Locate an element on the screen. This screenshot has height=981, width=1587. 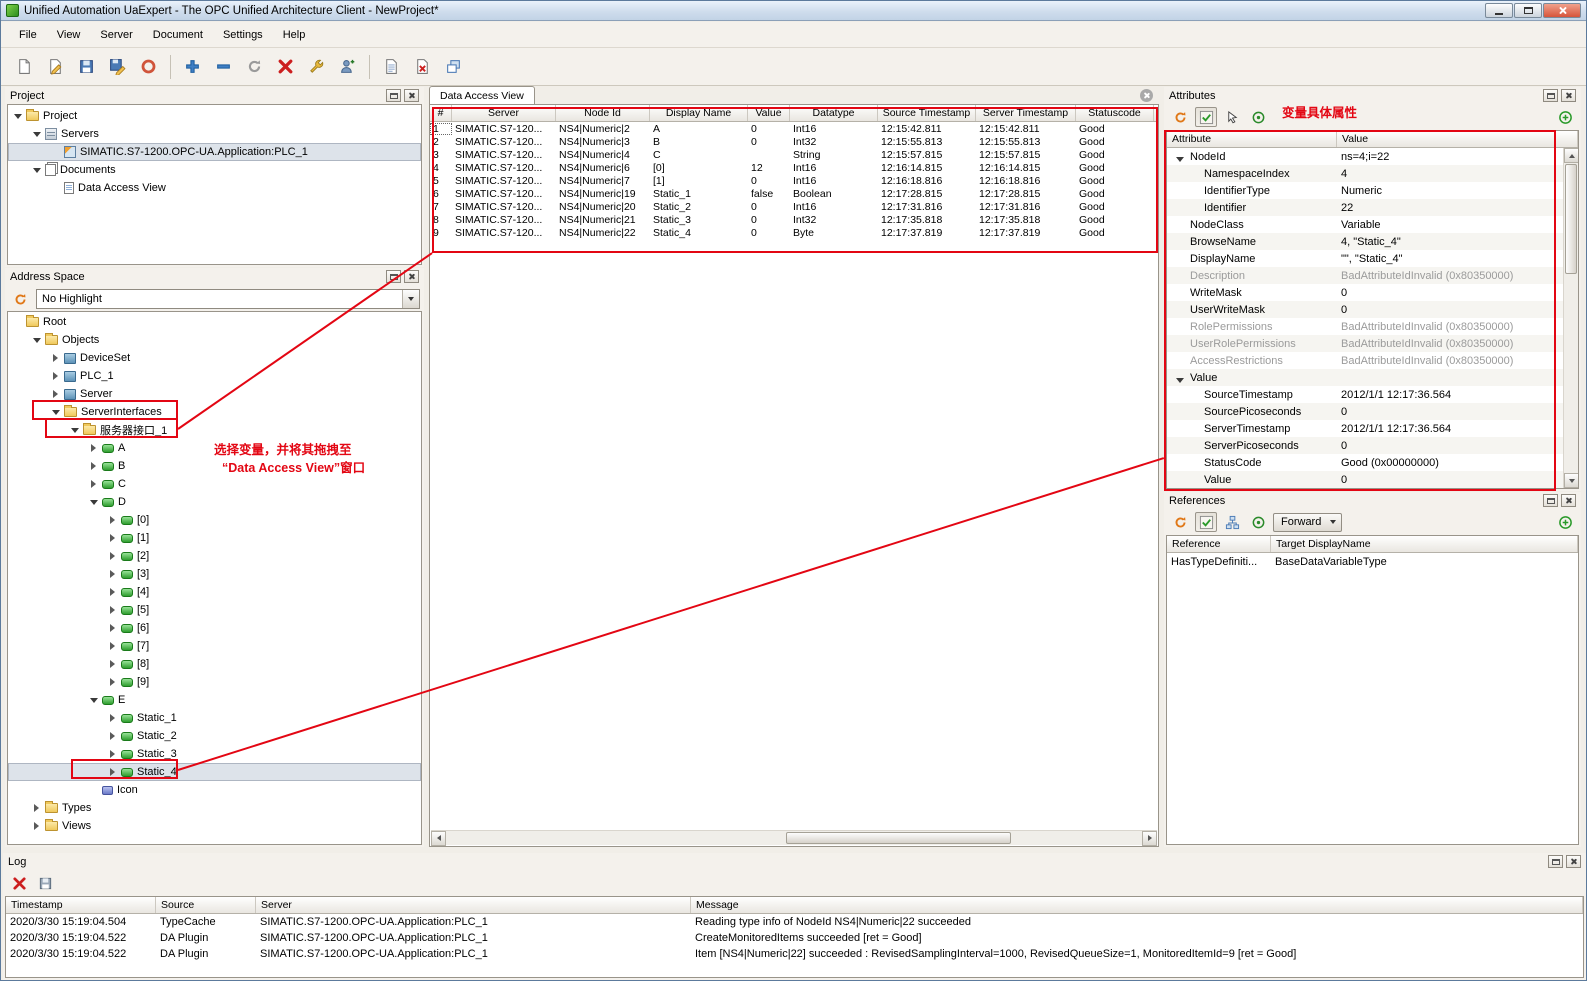
tree-item-e: E is located at coordinates (214, 700).